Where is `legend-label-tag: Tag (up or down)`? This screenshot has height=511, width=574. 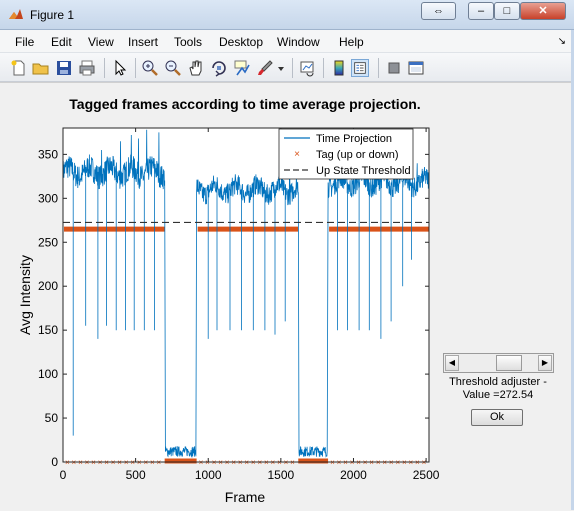 legend-label-tag: Tag (up or down) is located at coordinates (357, 155).